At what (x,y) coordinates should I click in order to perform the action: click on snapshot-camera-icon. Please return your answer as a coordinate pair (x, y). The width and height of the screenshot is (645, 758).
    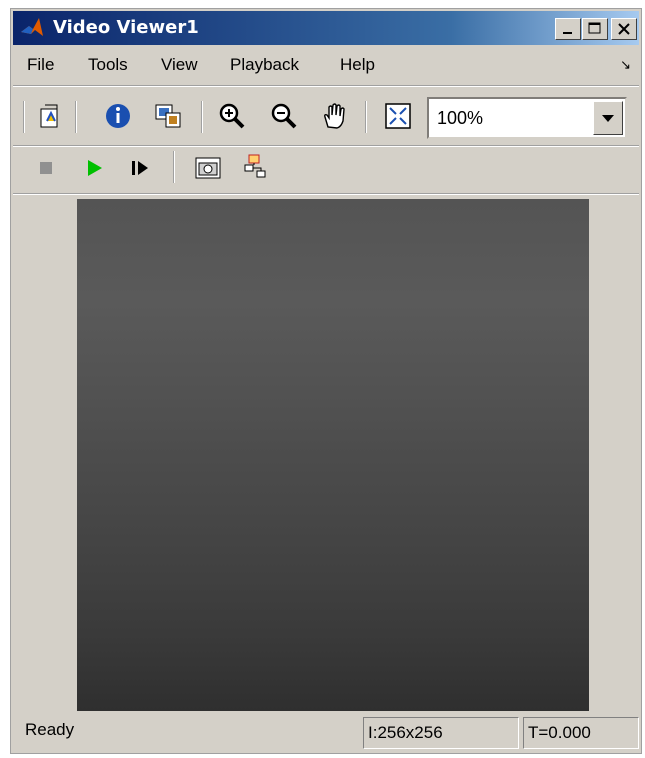
    Looking at the image, I should click on (208, 168).